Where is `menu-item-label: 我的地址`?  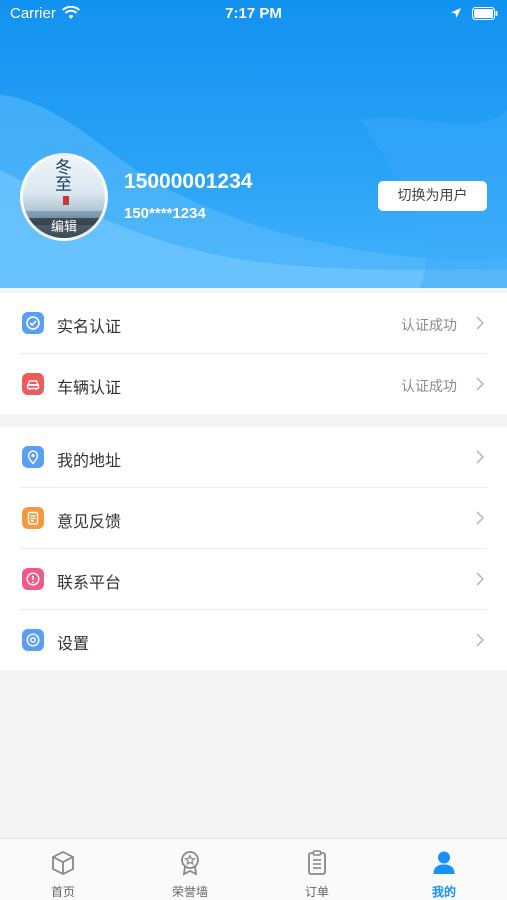
menu-item-label: 我的地址 is located at coordinates (89, 460).